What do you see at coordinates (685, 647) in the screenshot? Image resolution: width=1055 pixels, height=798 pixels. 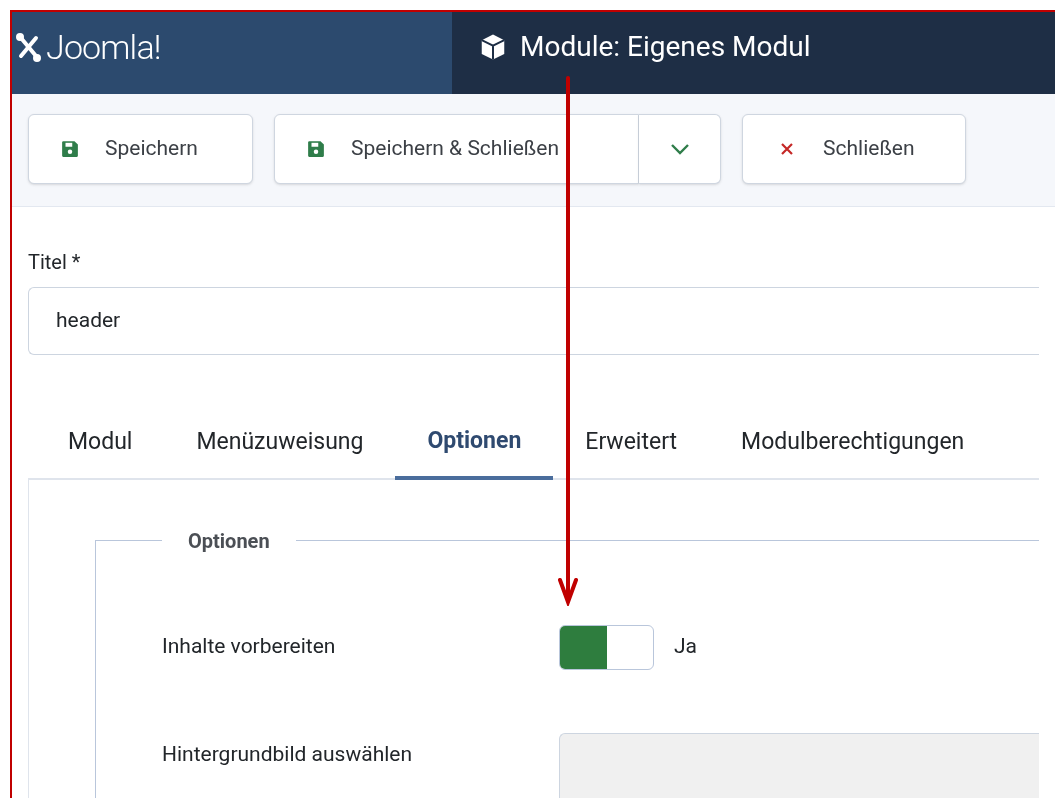 I see `toggle-value: Ja` at bounding box center [685, 647].